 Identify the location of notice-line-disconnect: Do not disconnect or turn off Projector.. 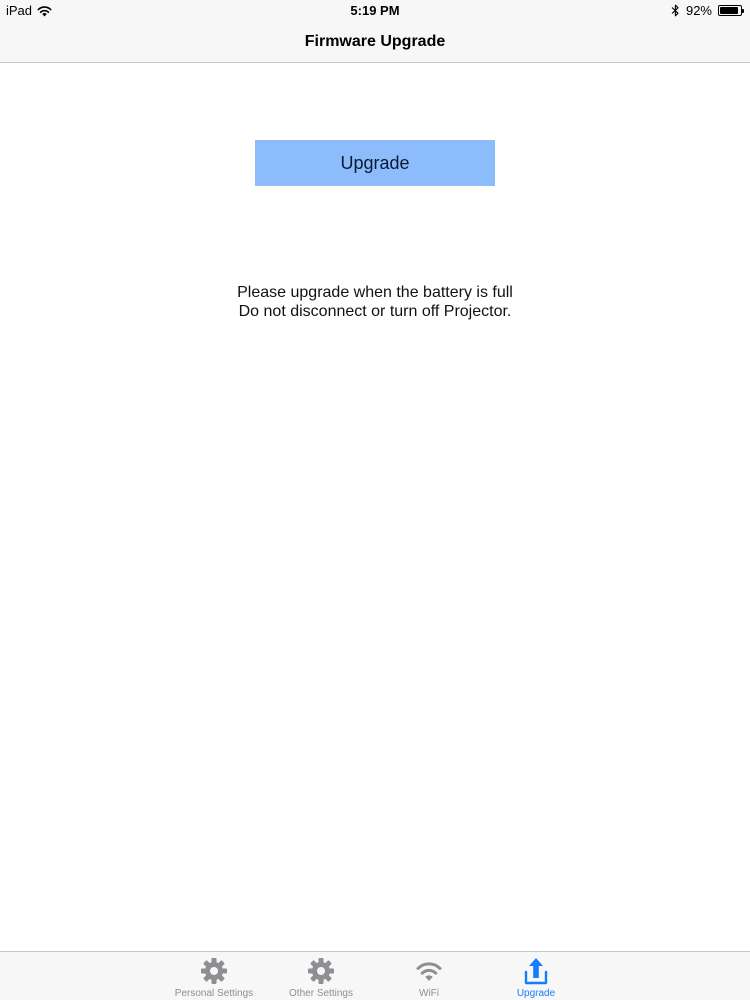
(375, 311).